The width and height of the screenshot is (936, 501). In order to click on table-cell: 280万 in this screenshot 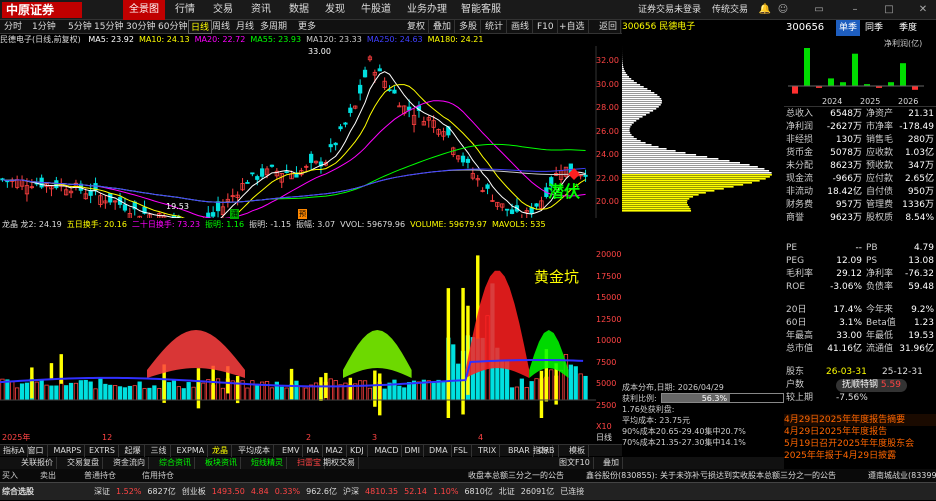, I will do `click(921, 140)`.